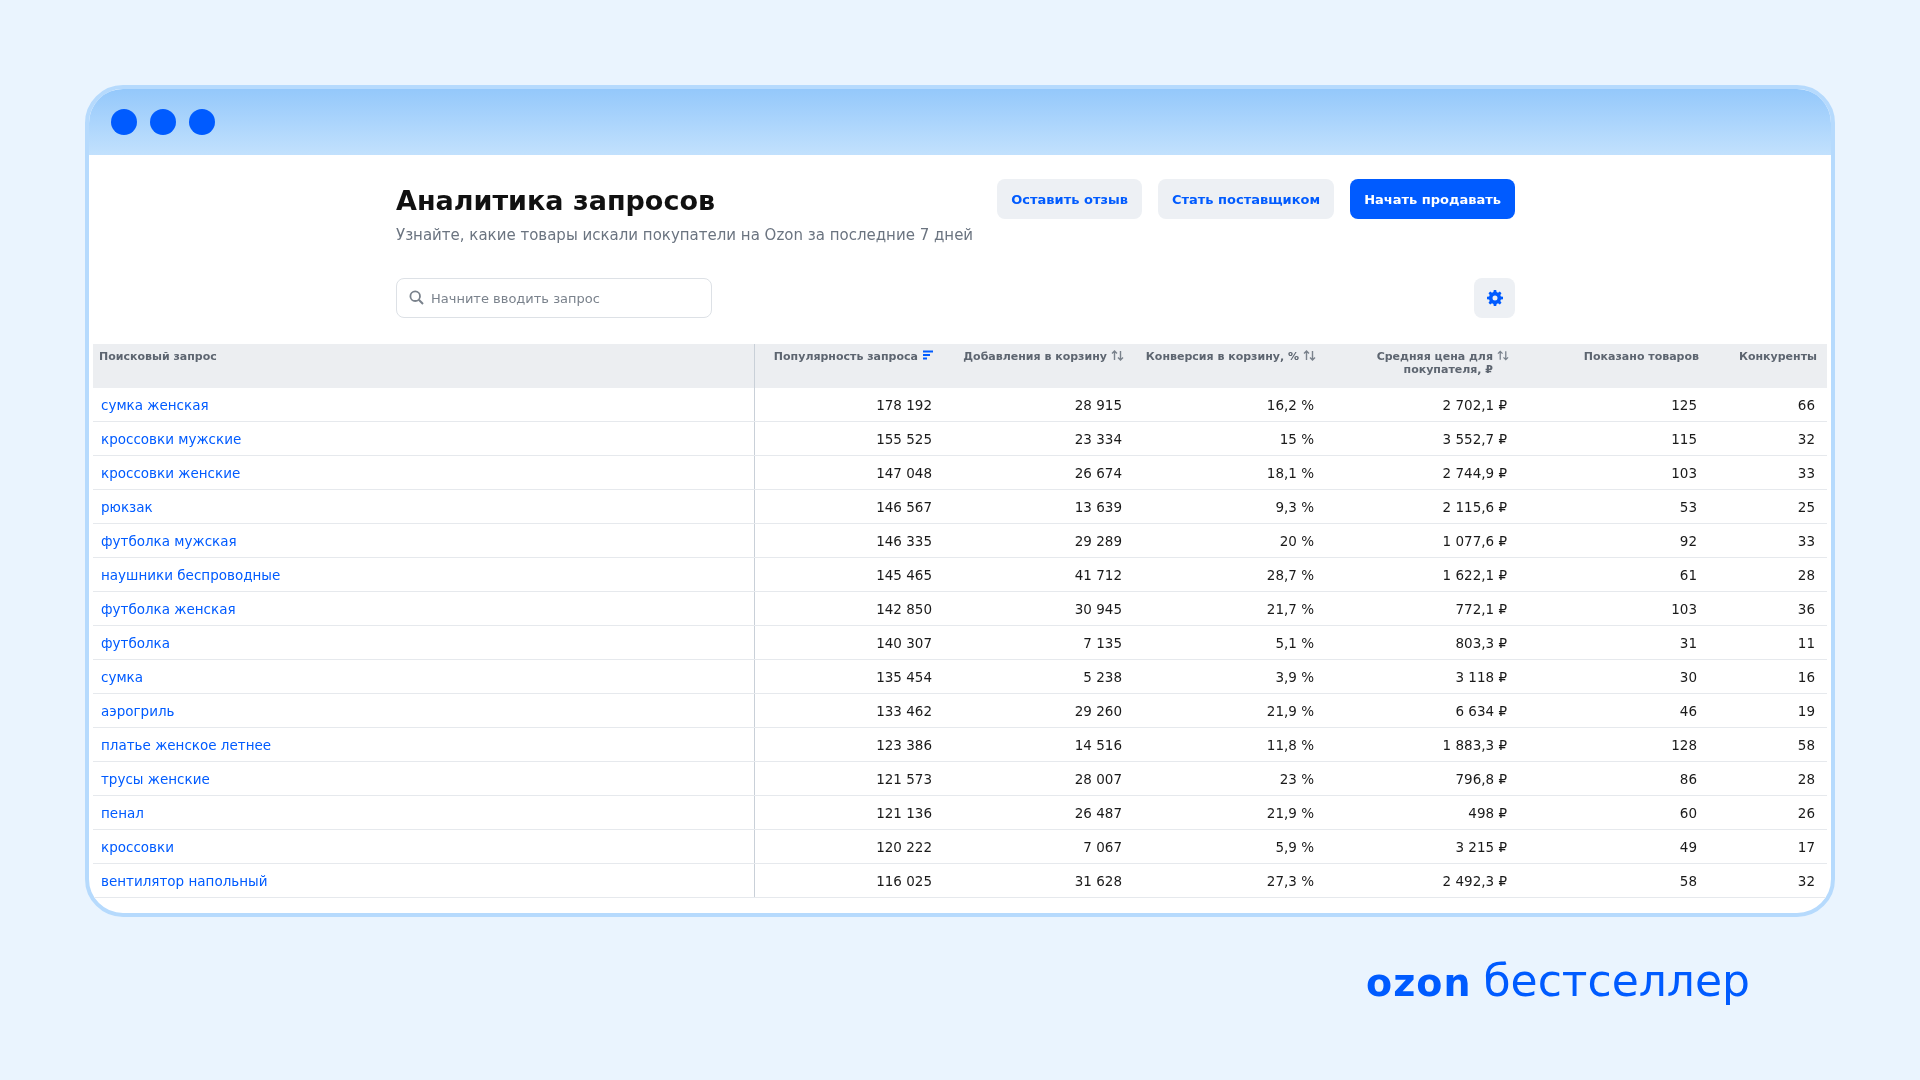 The height and width of the screenshot is (1080, 1920). I want to click on table-cell-text: 61, so click(1688, 575).